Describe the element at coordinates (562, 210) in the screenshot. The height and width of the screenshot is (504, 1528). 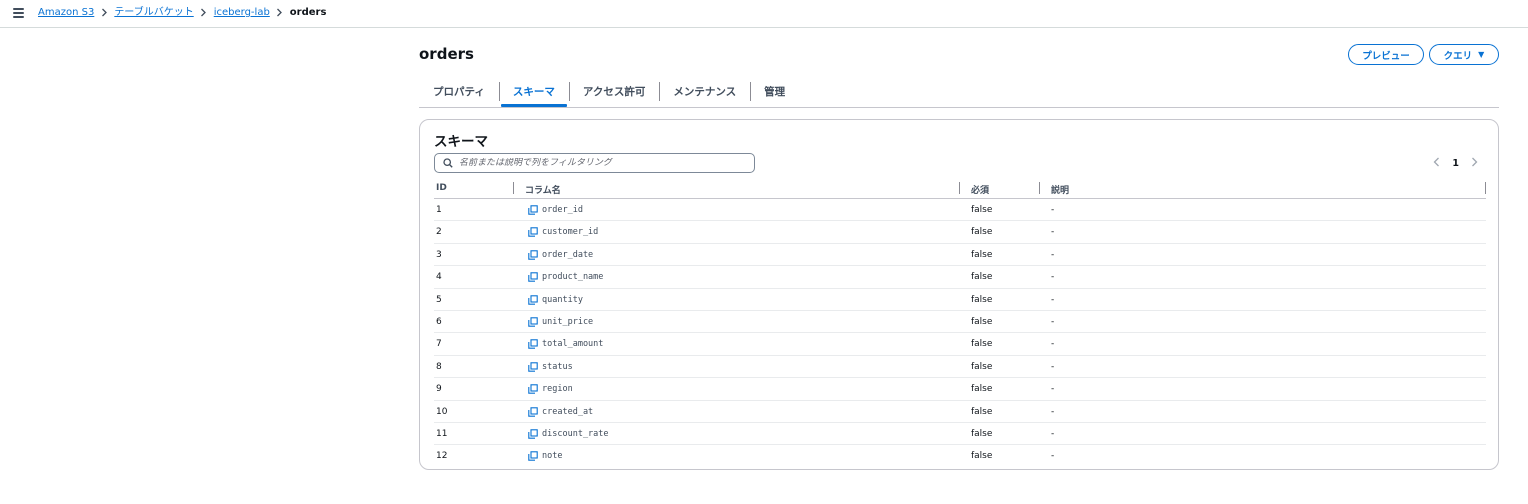
I see `column-name-text: order_id` at that location.